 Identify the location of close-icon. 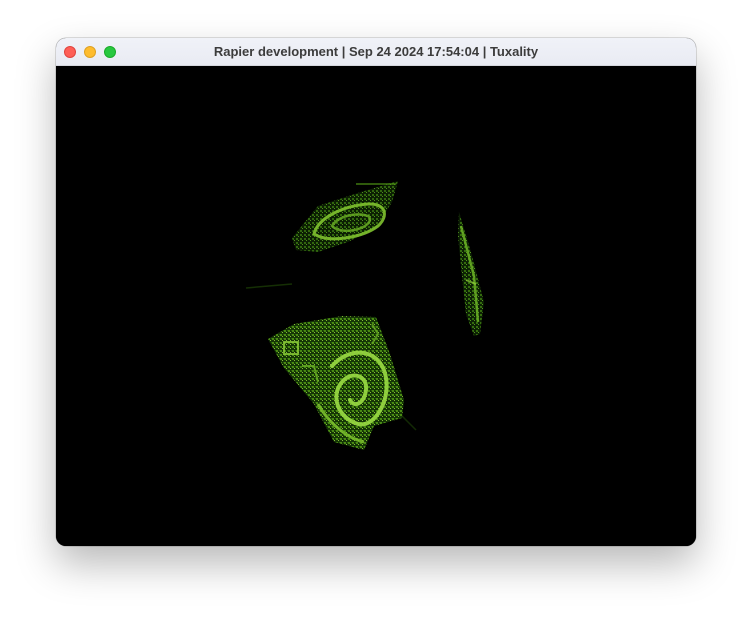
(70, 52).